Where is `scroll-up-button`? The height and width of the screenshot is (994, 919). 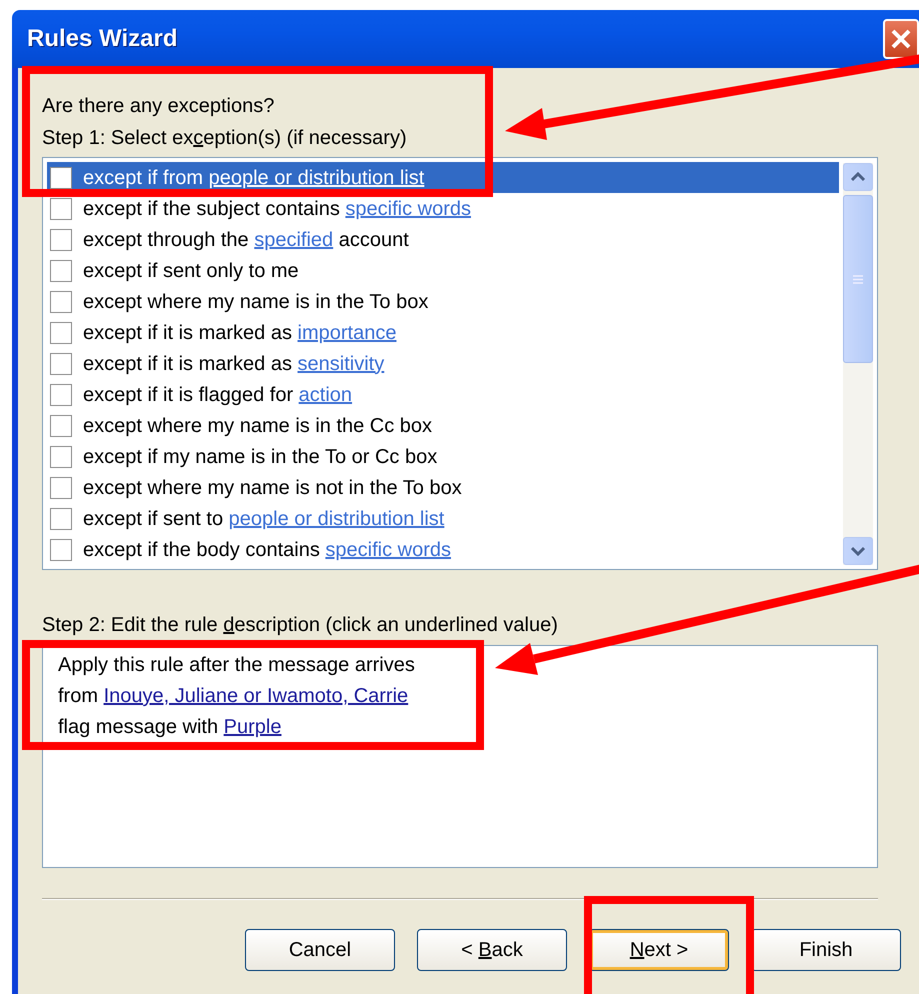 scroll-up-button is located at coordinates (858, 177).